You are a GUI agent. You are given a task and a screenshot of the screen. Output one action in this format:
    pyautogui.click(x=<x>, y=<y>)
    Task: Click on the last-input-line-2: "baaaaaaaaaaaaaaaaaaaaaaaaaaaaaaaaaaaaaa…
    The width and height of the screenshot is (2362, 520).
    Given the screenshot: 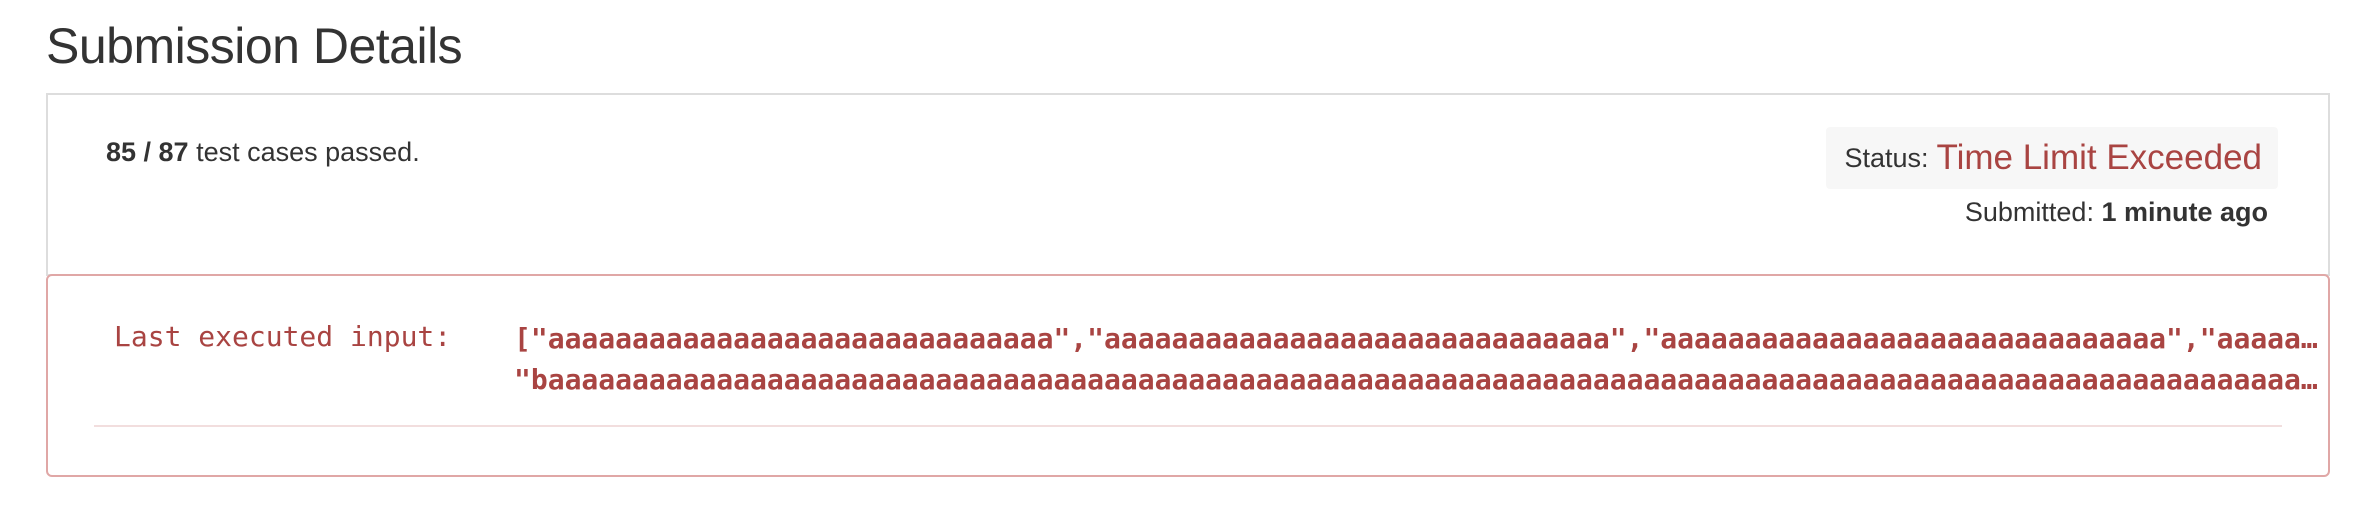 What is the action you would take?
    pyautogui.click(x=1416, y=379)
    